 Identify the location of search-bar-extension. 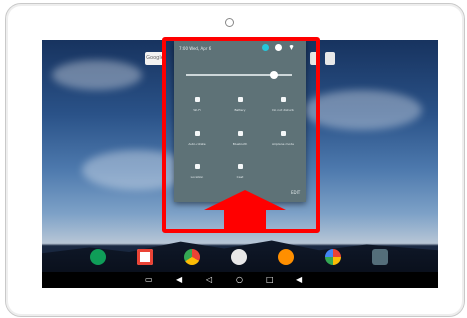
(330, 58).